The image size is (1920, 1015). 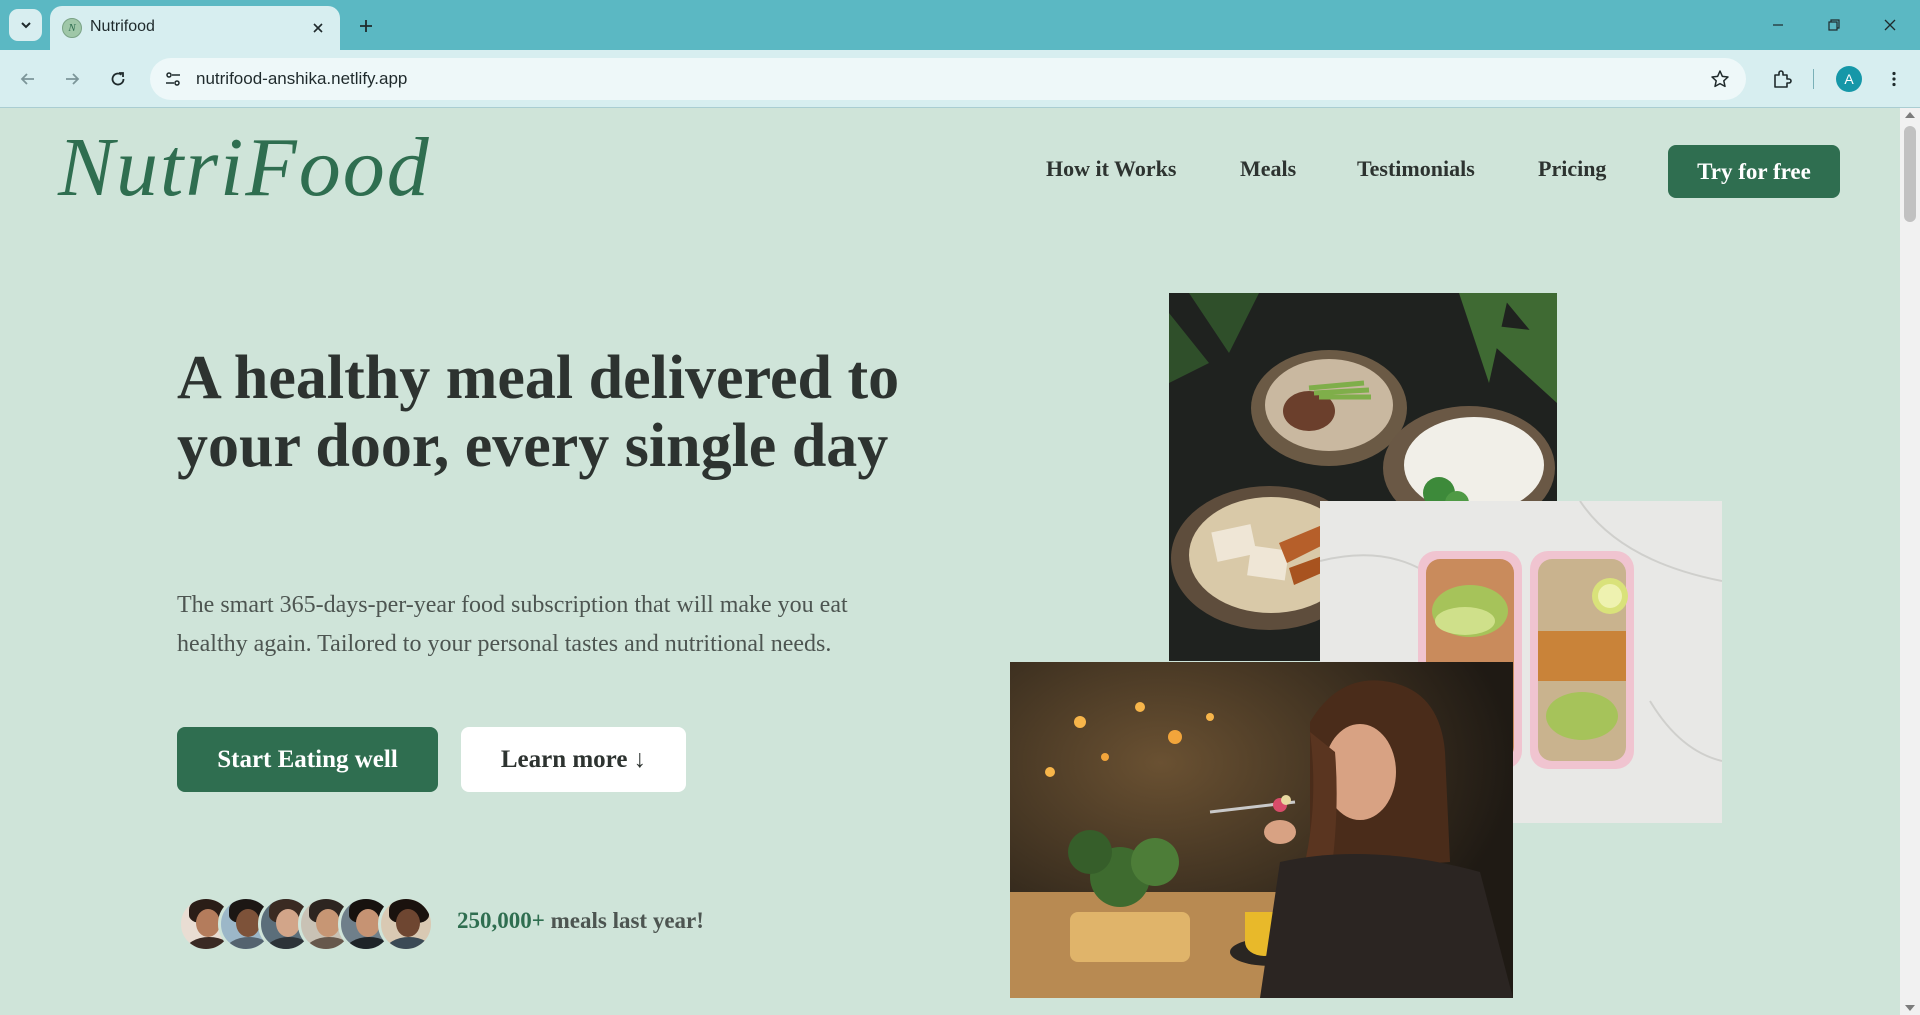 I want to click on minimize-icon, so click(x=1778, y=25).